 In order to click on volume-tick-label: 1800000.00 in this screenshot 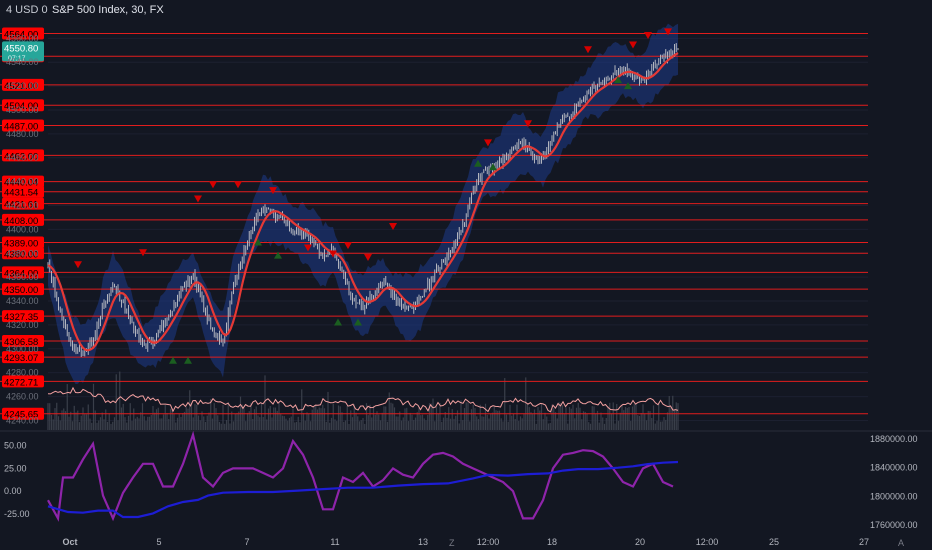, I will do `click(894, 496)`.